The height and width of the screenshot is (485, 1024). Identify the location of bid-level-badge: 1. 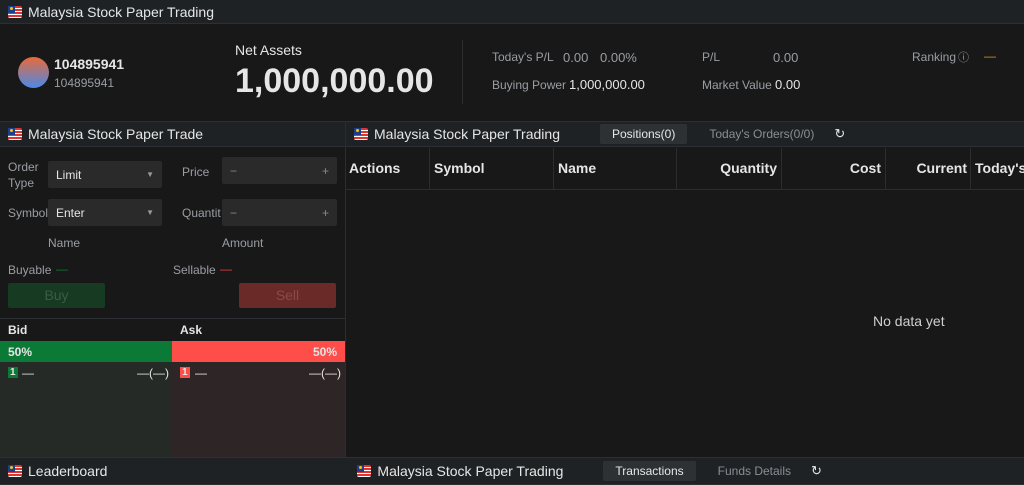
(13, 372).